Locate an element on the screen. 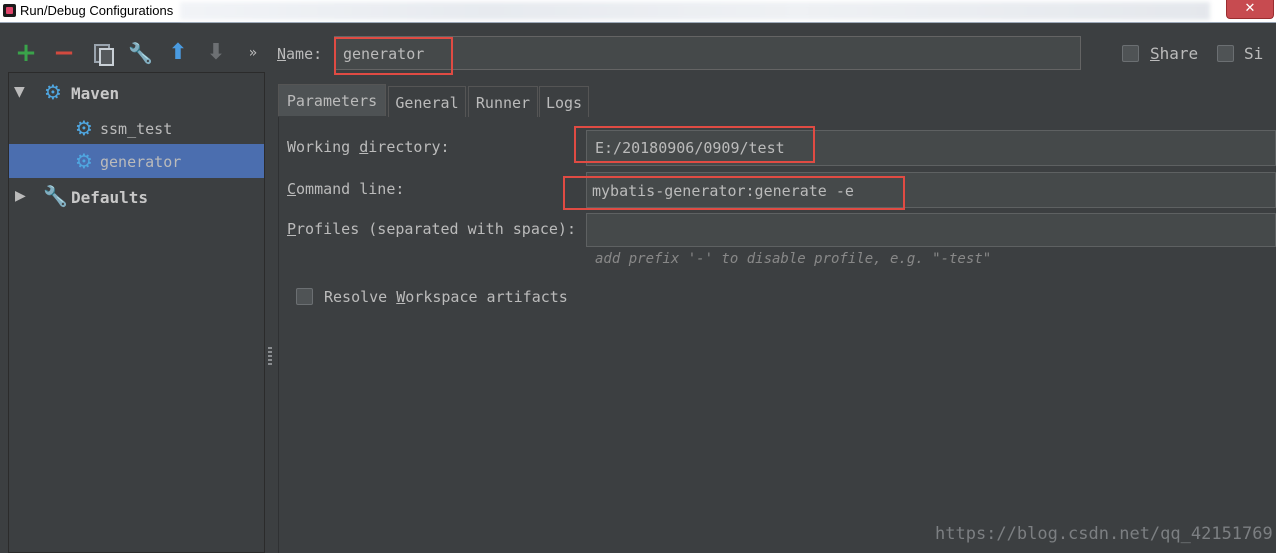 The width and height of the screenshot is (1276, 553). tab-runner: Runner is located at coordinates (503, 102).